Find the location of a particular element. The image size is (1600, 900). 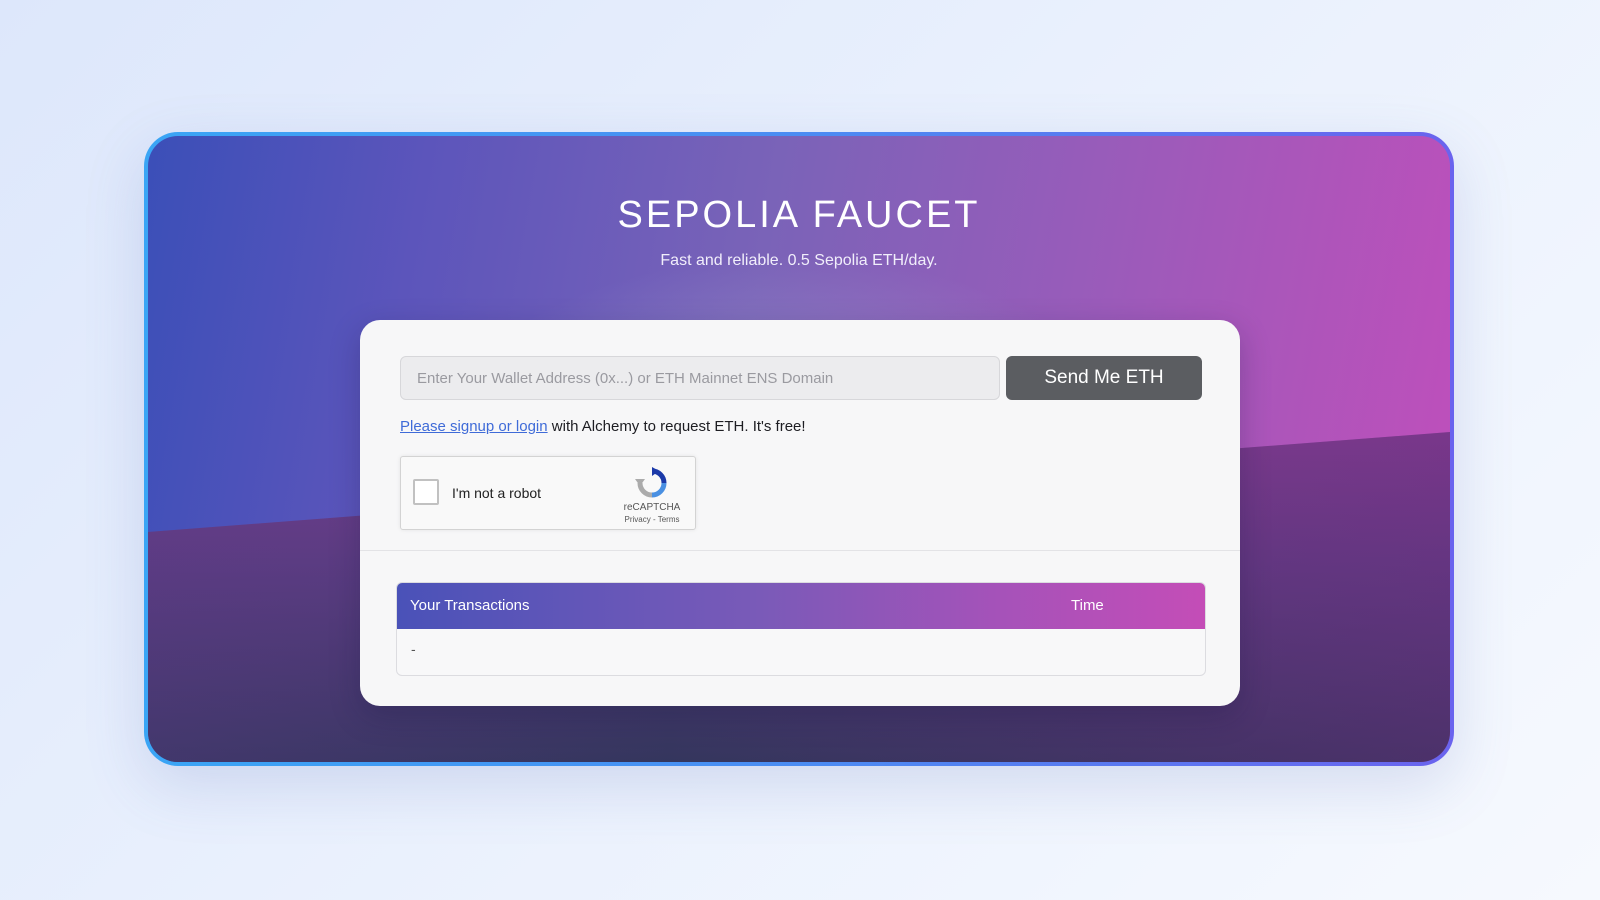

signup-login-link: Please signup or login is located at coordinates (474, 426).